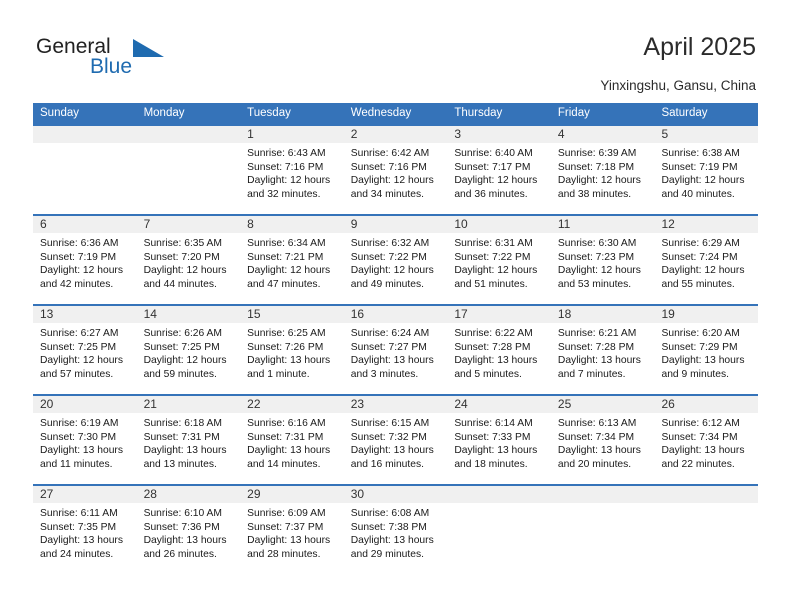 This screenshot has height=612, width=792. What do you see at coordinates (164, 113) in the screenshot?
I see `weekday-header-monday: Monday` at bounding box center [164, 113].